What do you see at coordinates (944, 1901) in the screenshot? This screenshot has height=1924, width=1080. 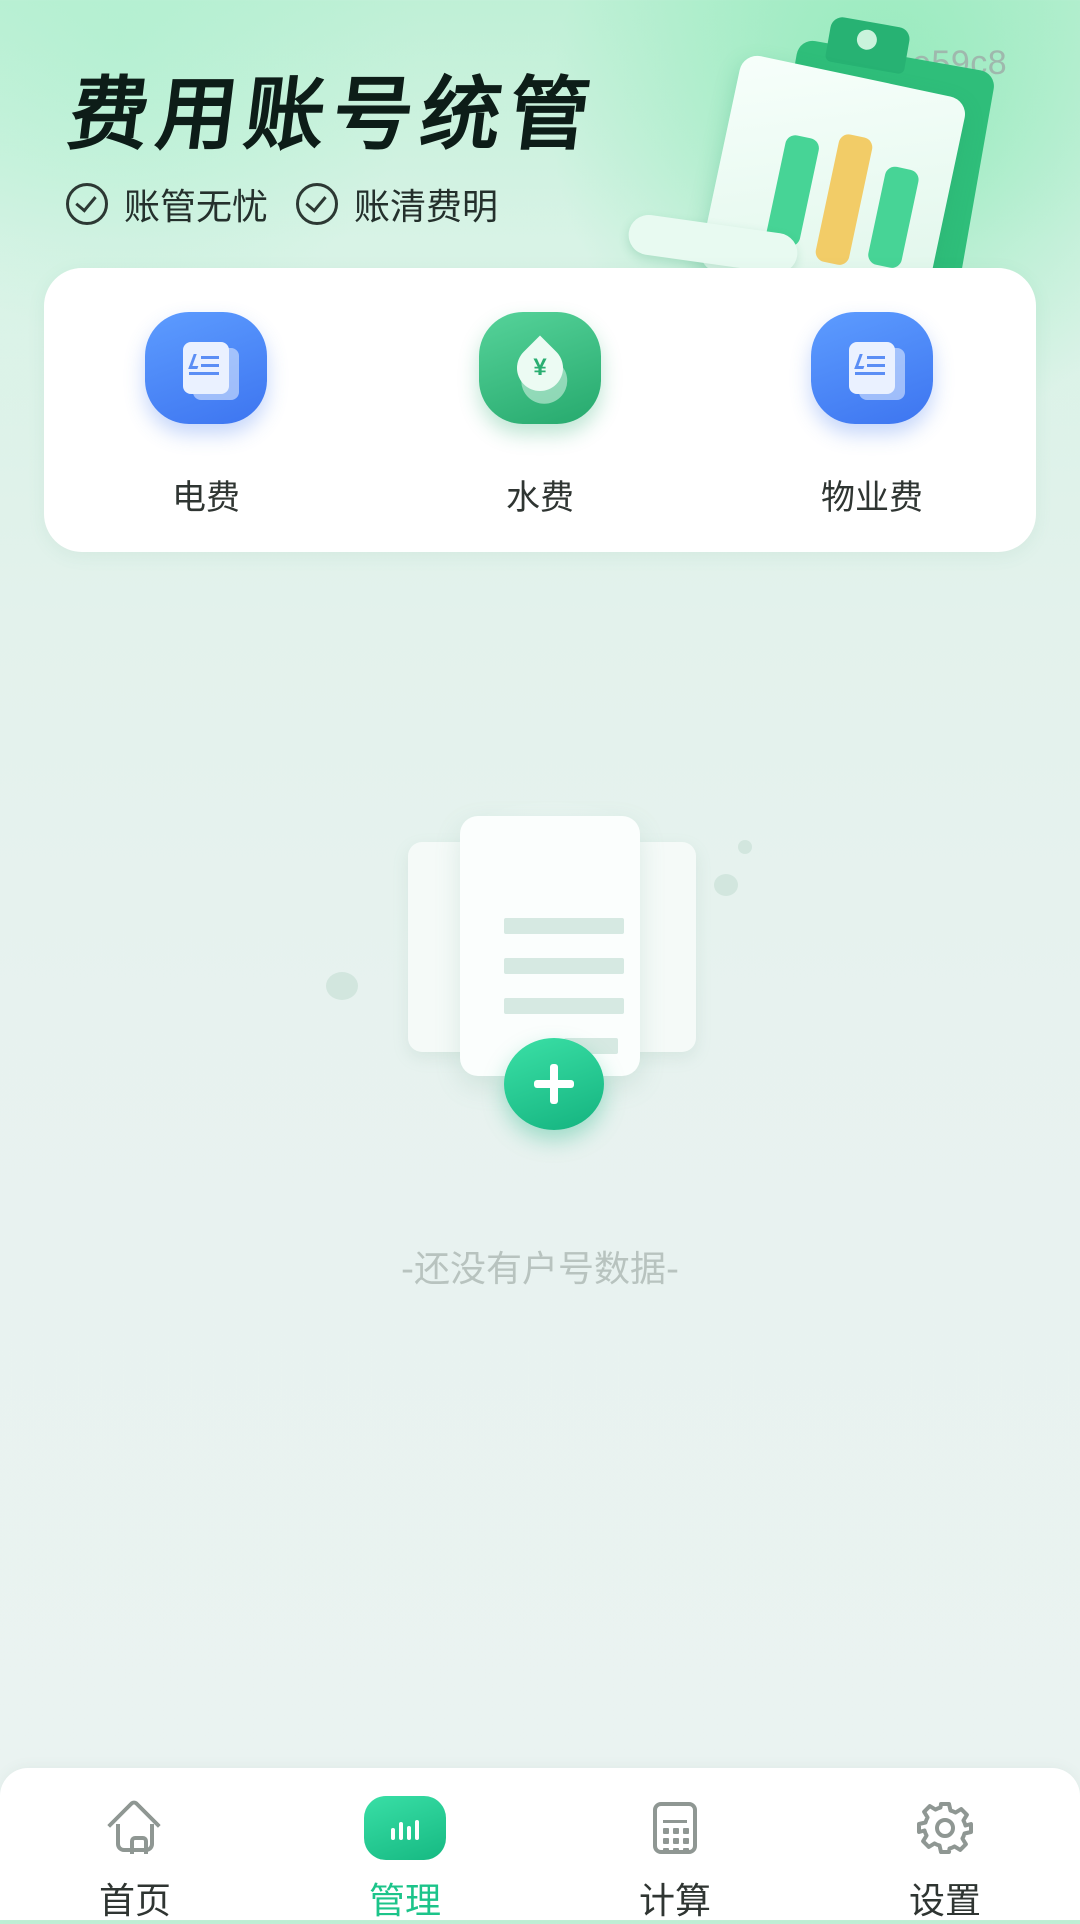 I see `tab-label: 设置` at bounding box center [944, 1901].